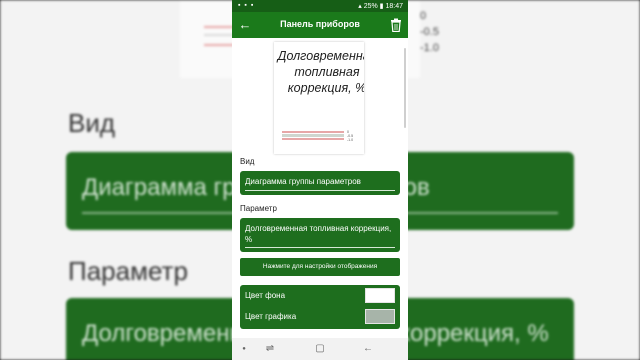 This screenshot has height=360, width=640. I want to click on view-value: Диаграмма группы параметров, so click(303, 181).